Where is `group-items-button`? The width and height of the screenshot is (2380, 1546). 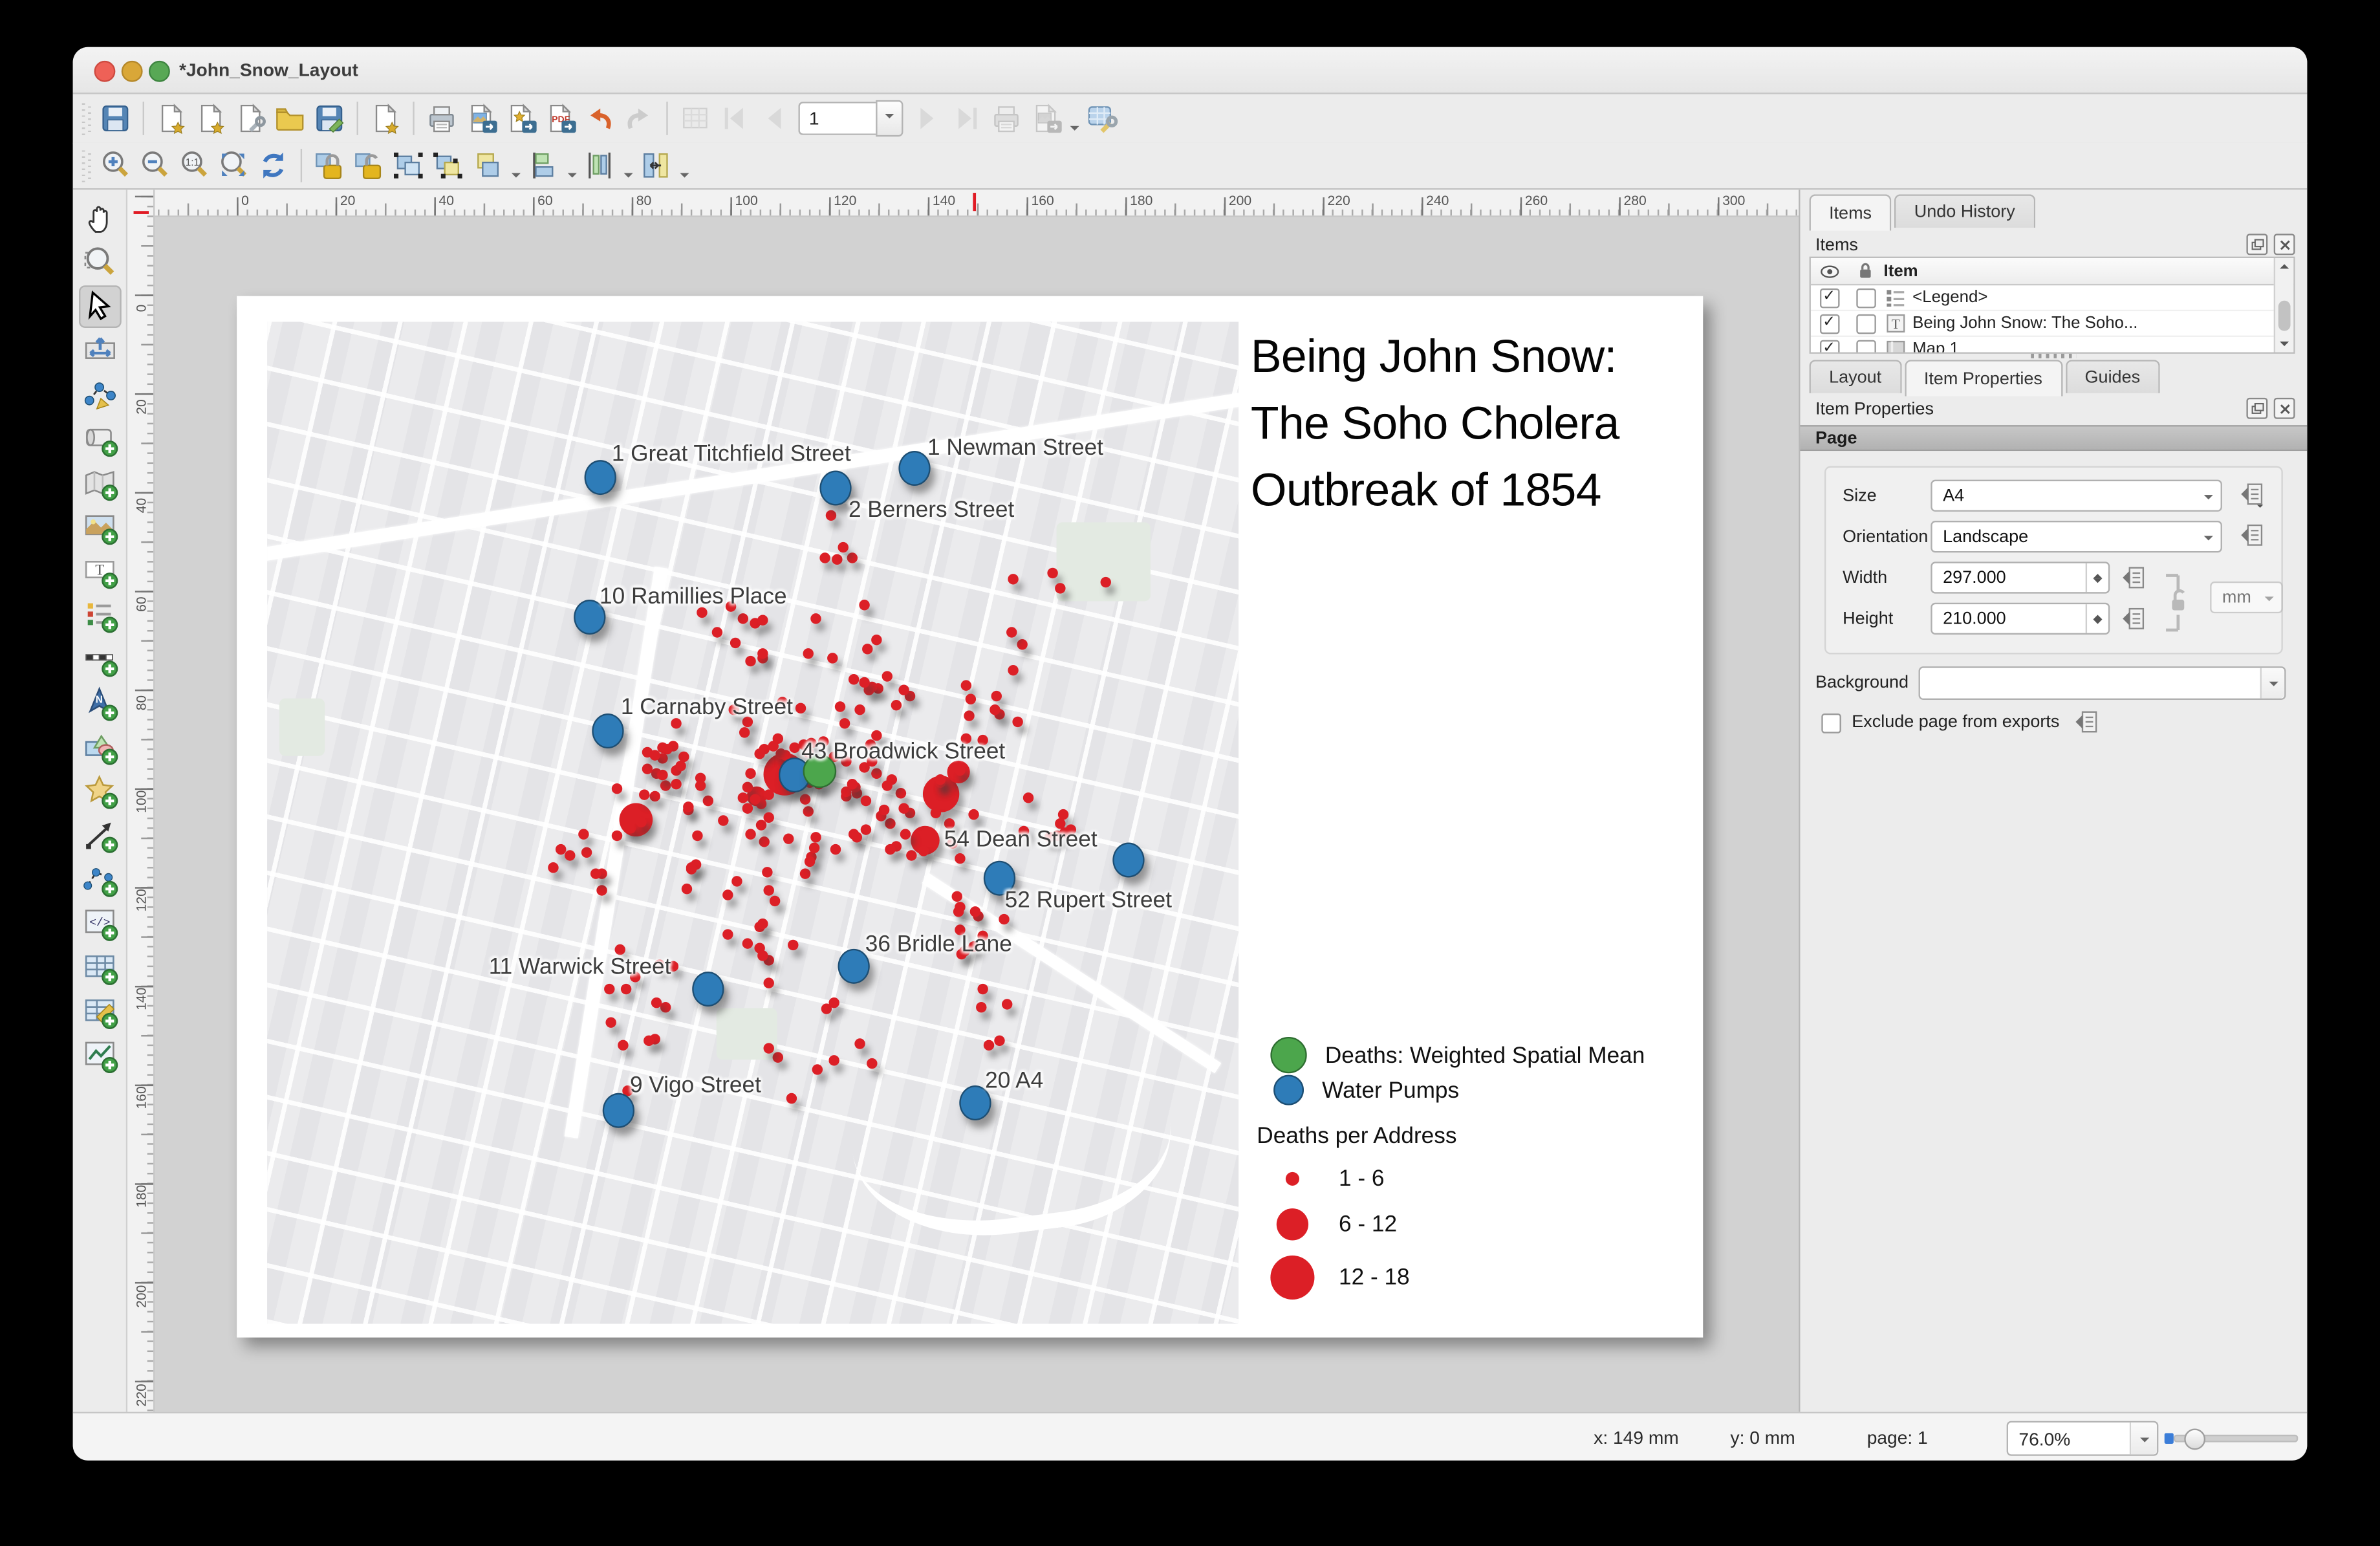
group-items-button is located at coordinates (408, 165).